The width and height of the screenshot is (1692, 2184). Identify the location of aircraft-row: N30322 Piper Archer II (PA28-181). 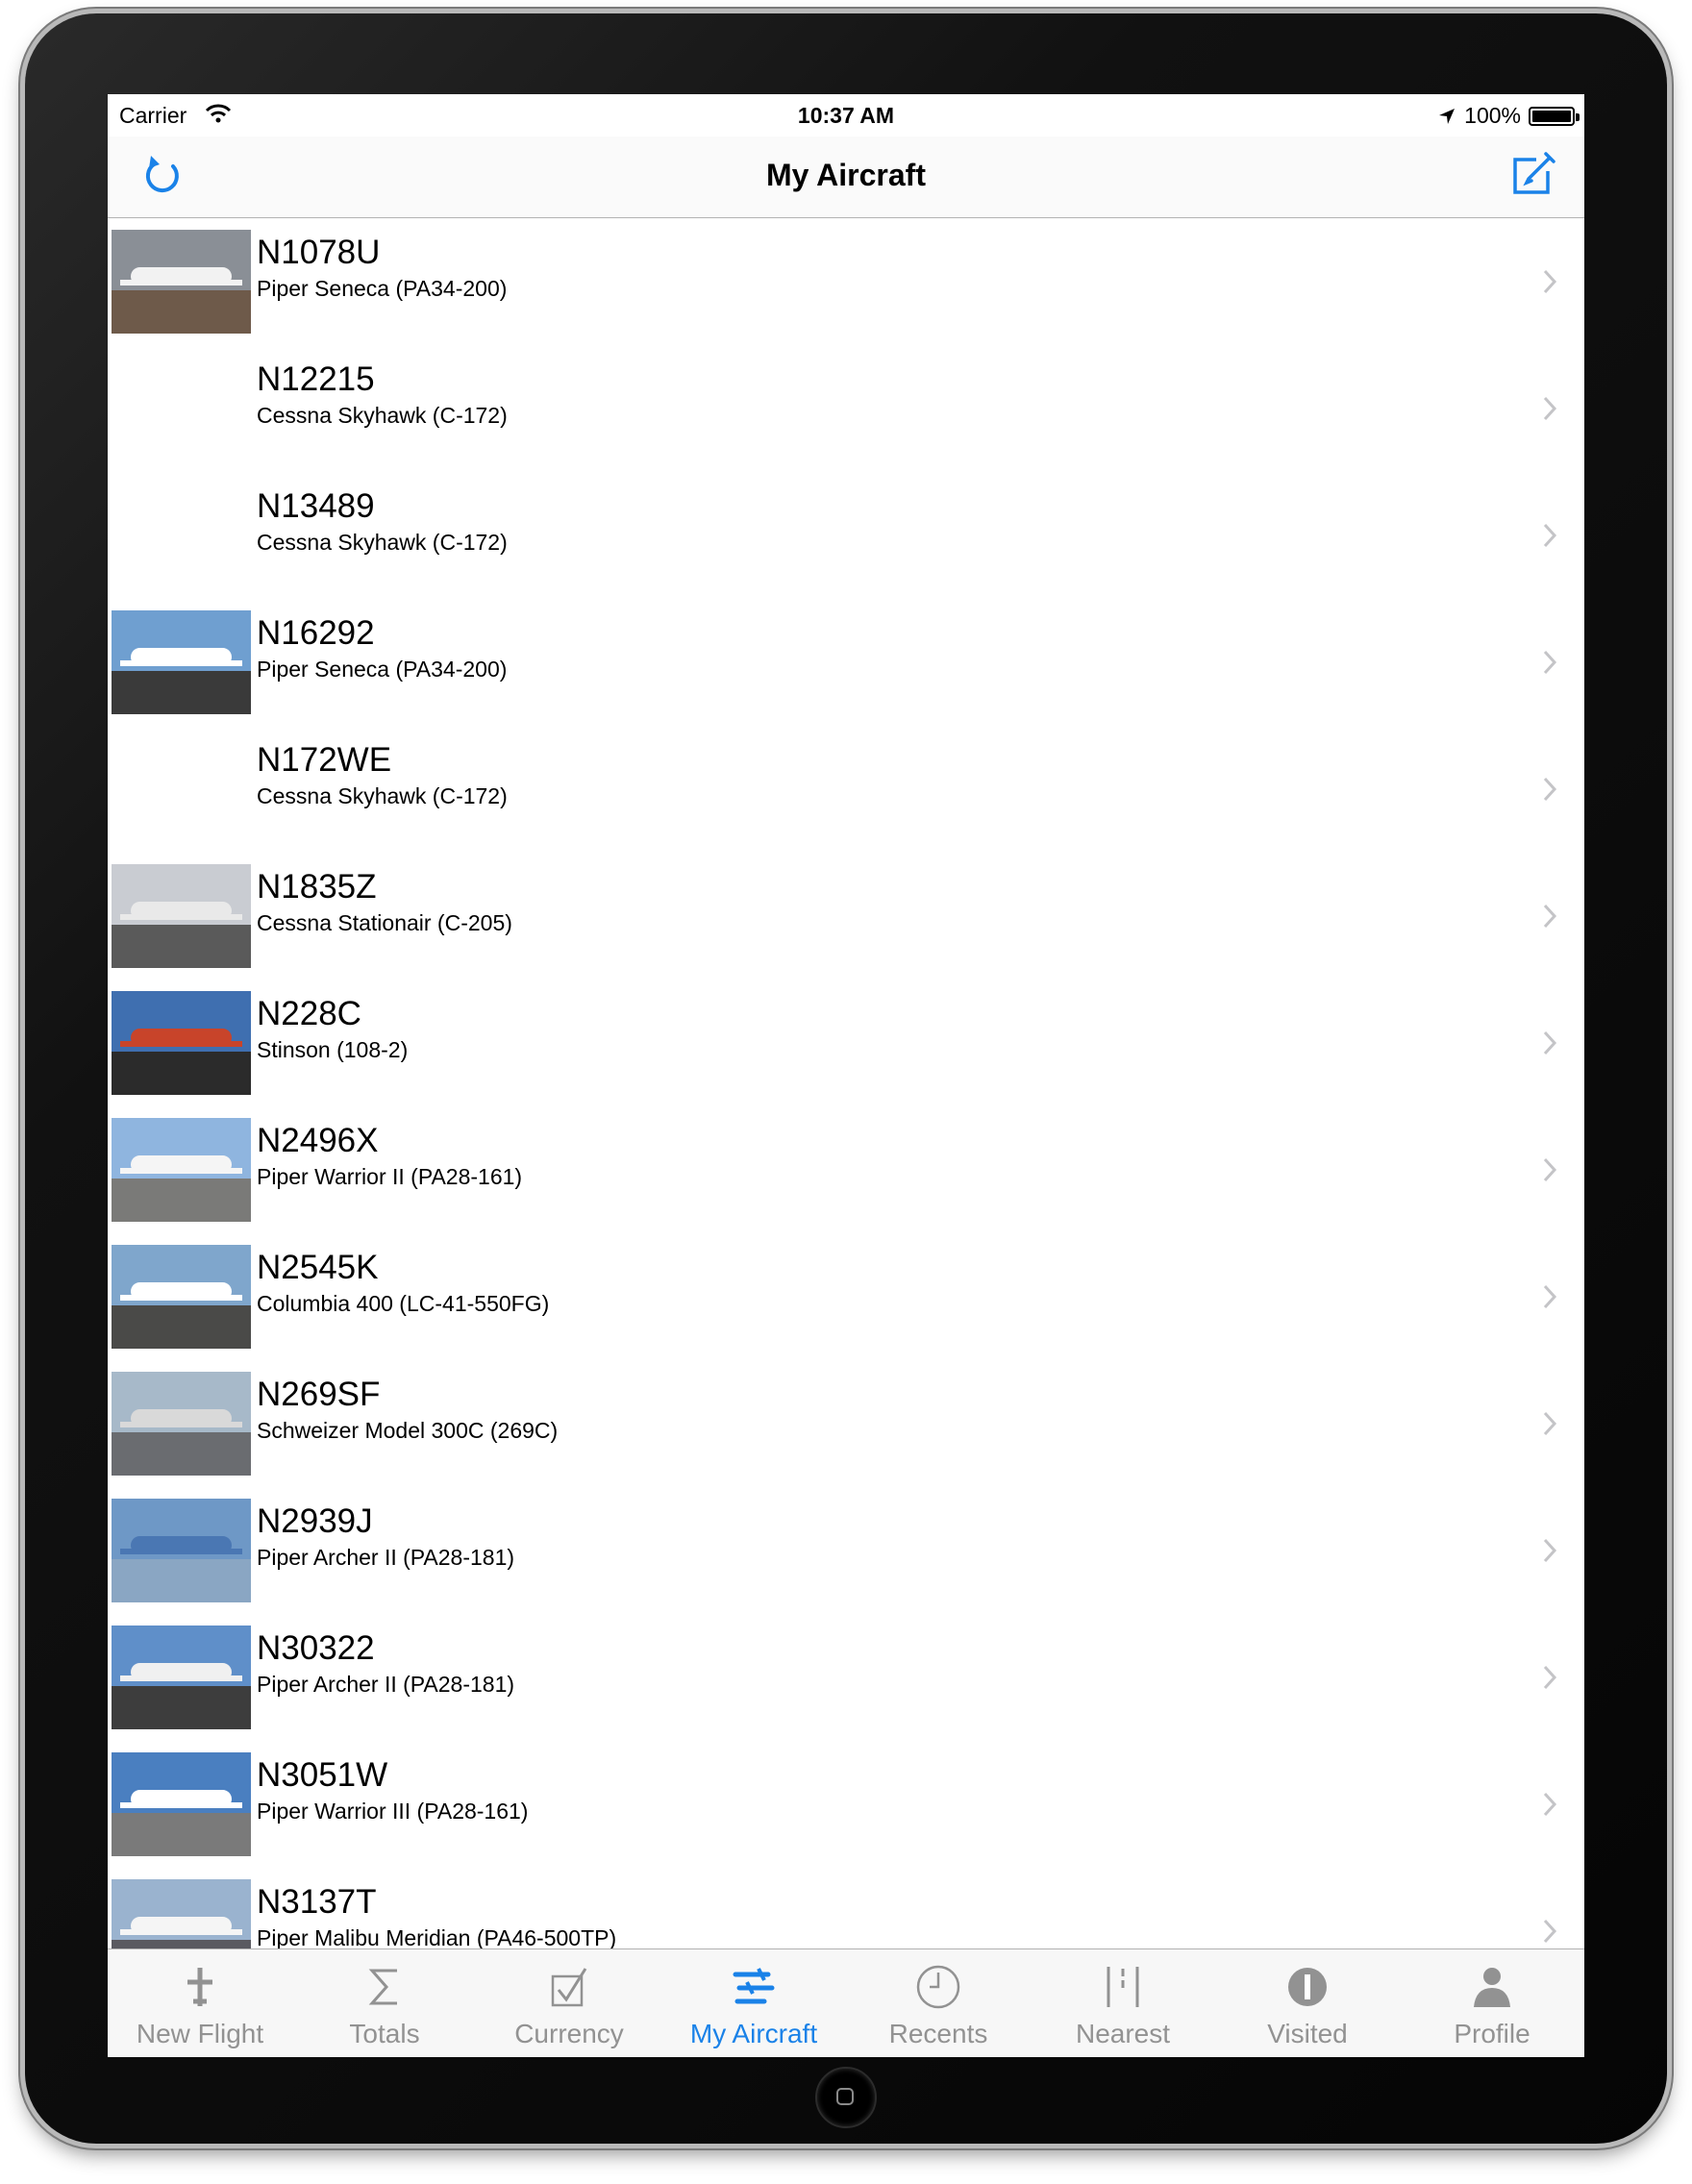
(846, 1678).